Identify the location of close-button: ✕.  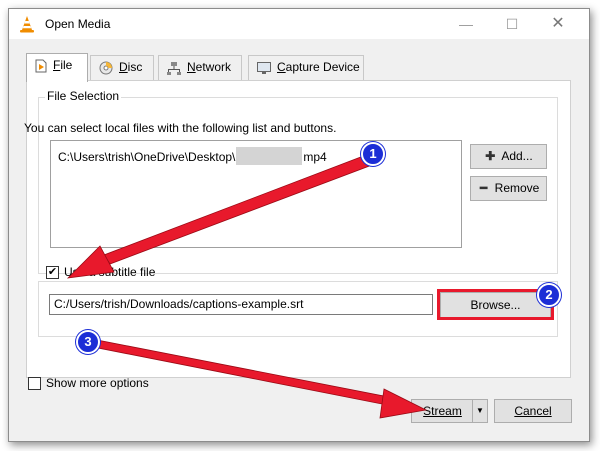
(558, 24).